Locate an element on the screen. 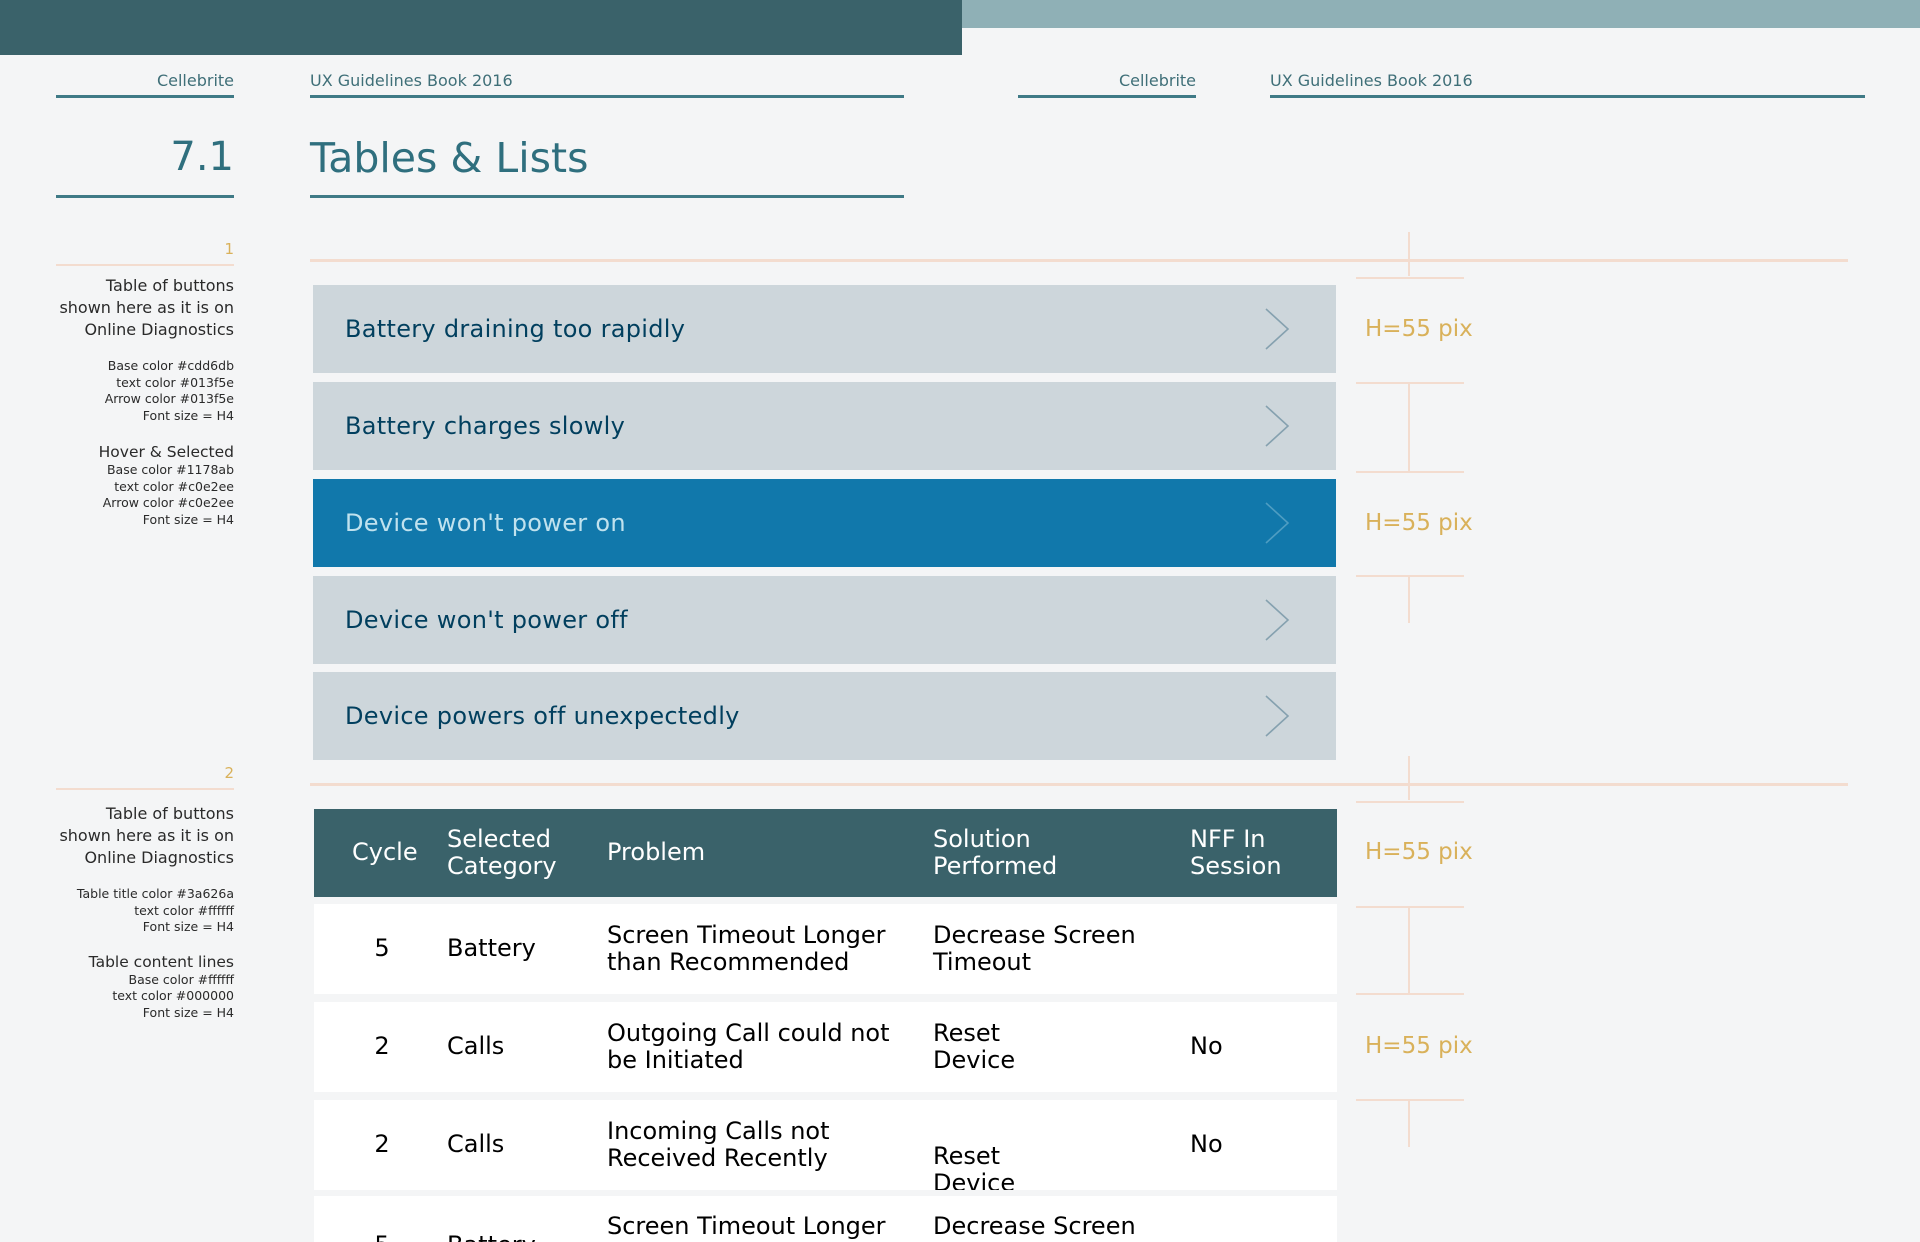 This screenshot has width=1920, height=1242. cell-text: Category is located at coordinates (502, 866).